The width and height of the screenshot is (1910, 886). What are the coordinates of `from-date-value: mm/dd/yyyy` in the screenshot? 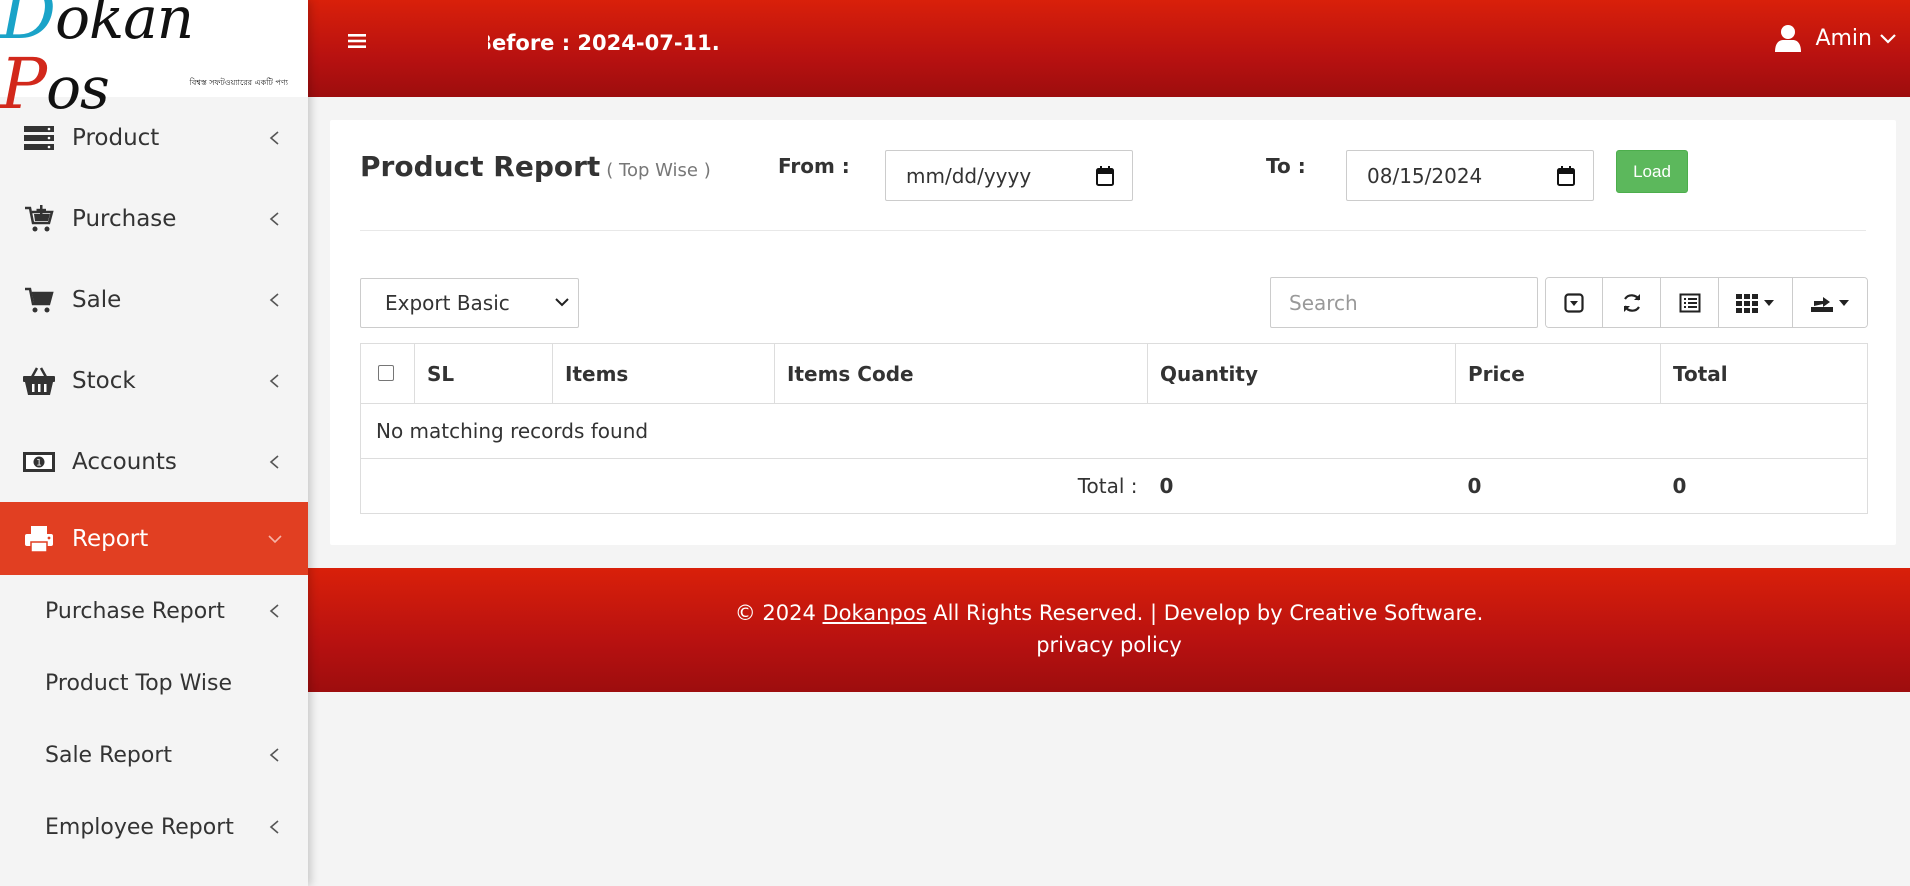 It's located at (969, 175).